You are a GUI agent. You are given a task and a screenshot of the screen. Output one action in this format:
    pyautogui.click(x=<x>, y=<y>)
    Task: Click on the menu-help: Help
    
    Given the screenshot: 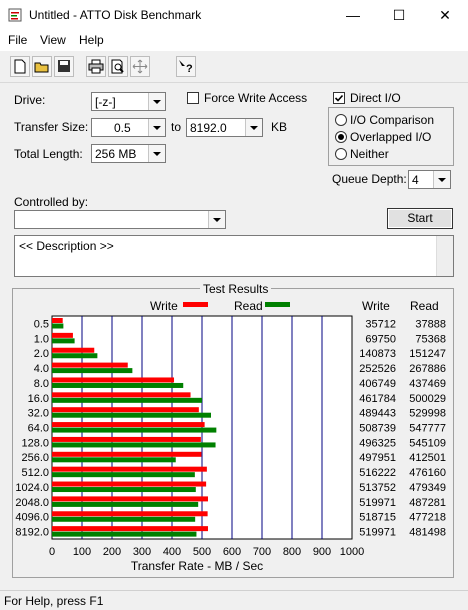 What is the action you would take?
    pyautogui.click(x=91, y=40)
    